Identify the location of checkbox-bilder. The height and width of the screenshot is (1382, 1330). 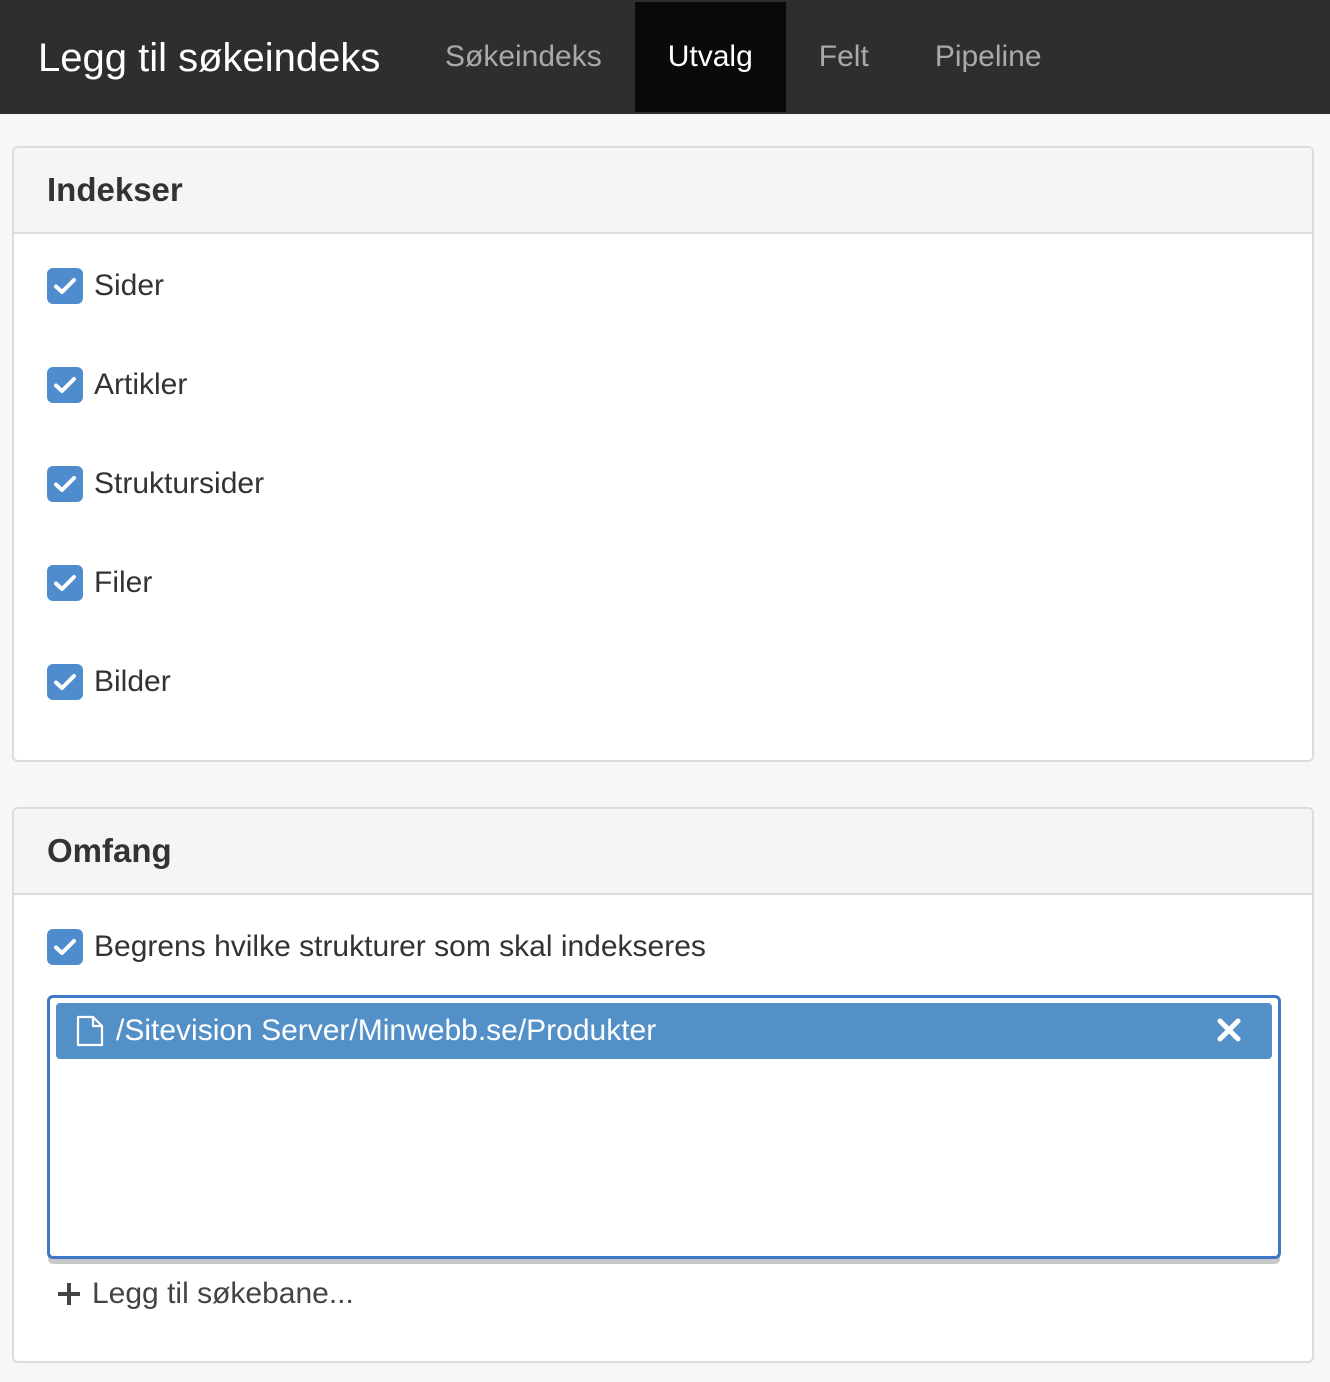
(65, 682).